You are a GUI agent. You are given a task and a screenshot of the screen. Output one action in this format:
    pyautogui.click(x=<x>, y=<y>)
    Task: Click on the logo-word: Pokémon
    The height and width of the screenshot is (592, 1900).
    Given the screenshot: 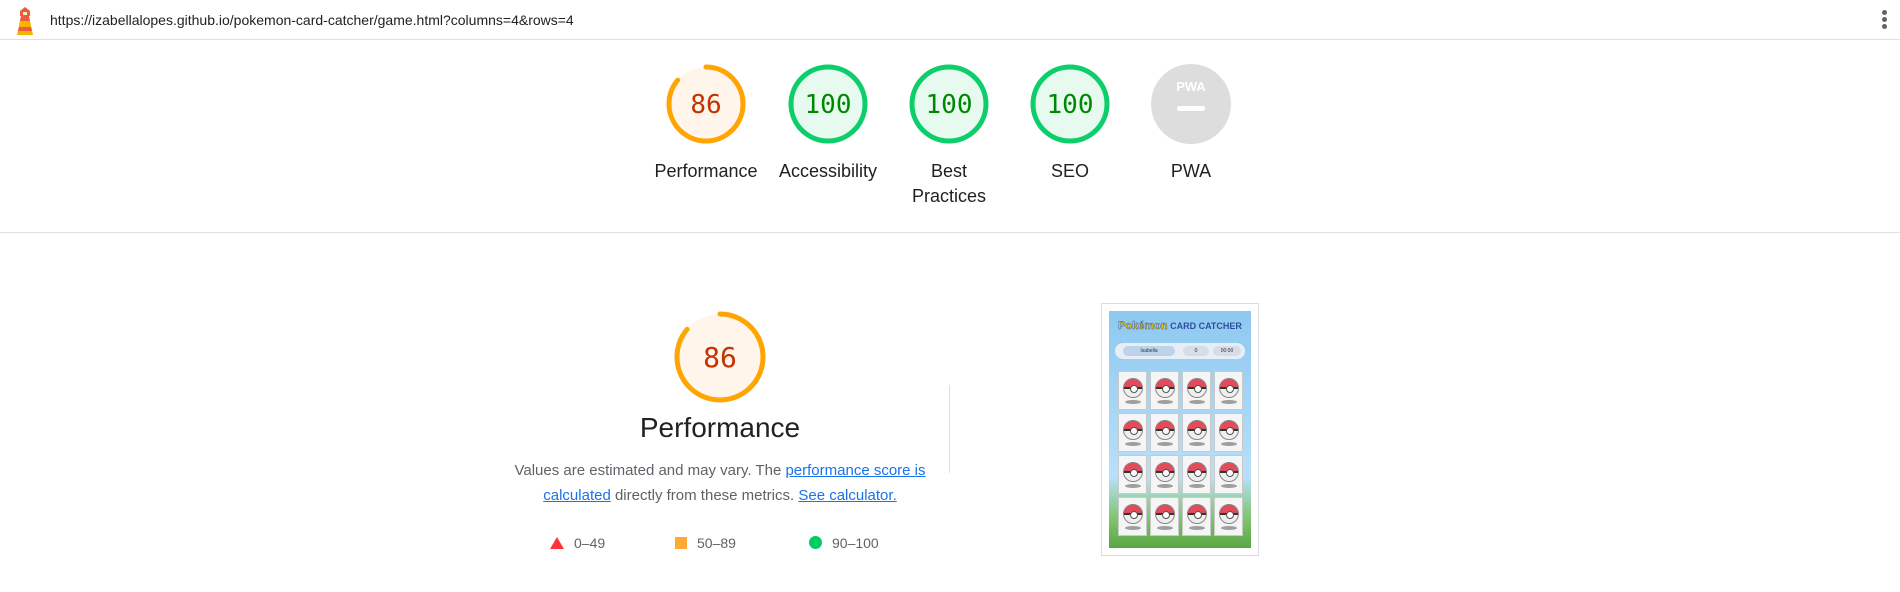 What is the action you would take?
    pyautogui.click(x=1143, y=326)
    